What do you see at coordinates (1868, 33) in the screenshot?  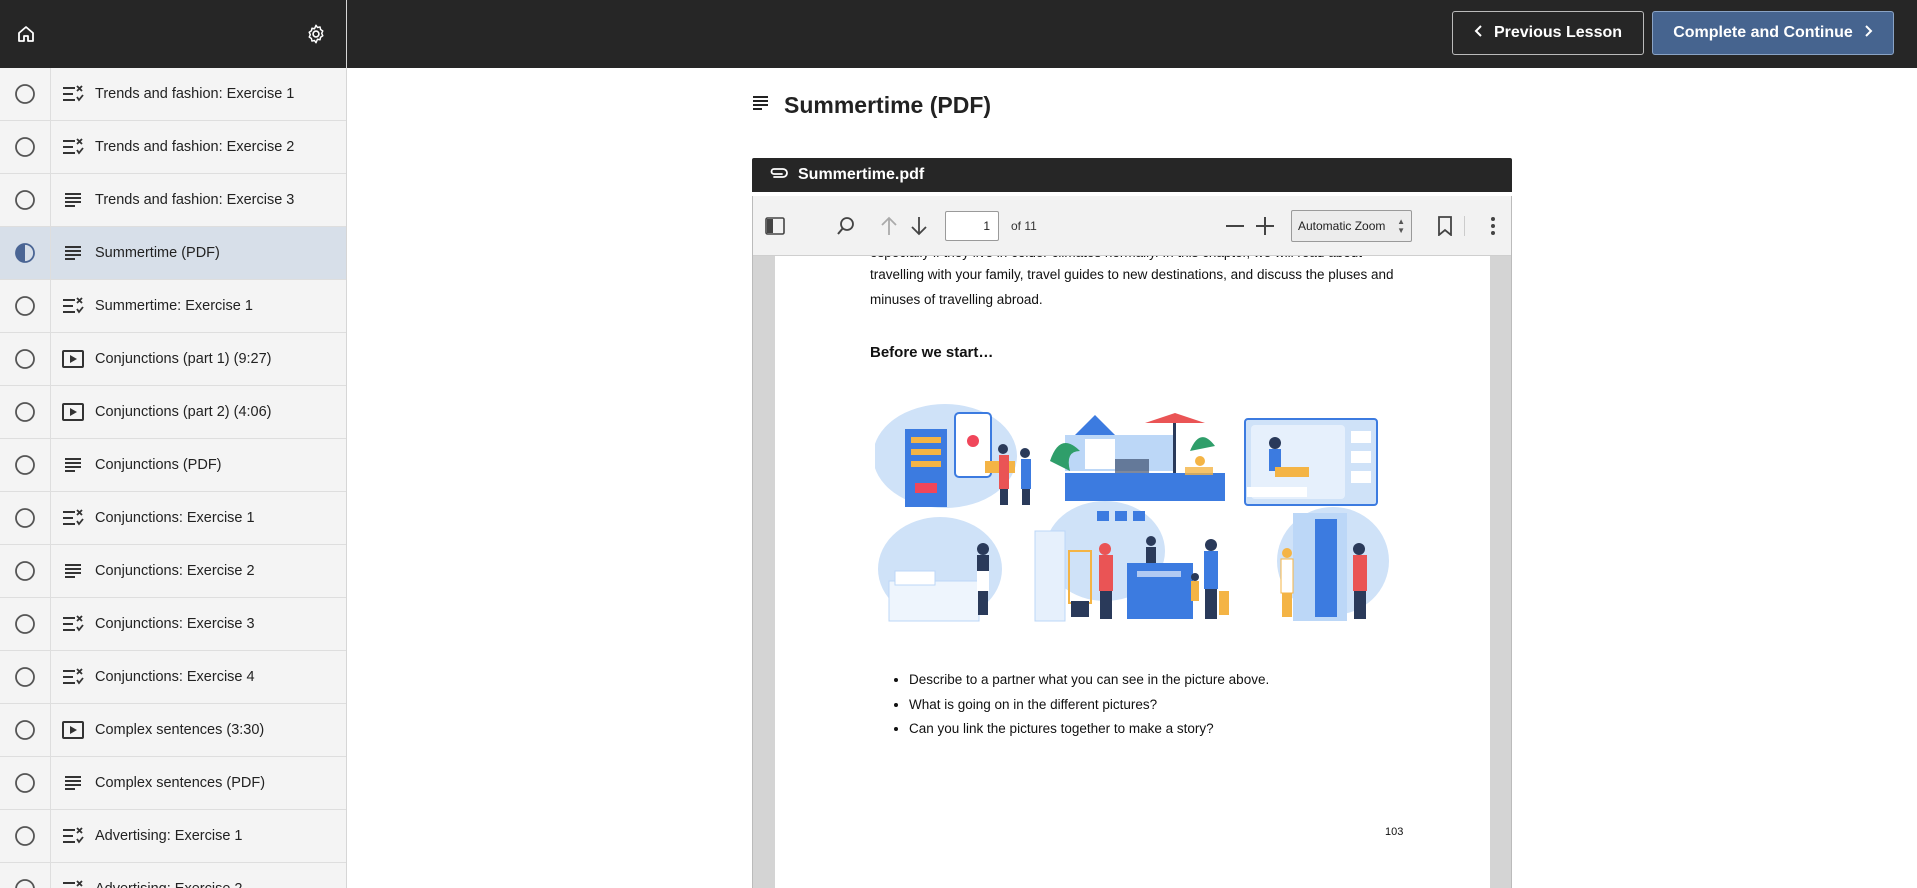 I see `chevron-right-icon` at bounding box center [1868, 33].